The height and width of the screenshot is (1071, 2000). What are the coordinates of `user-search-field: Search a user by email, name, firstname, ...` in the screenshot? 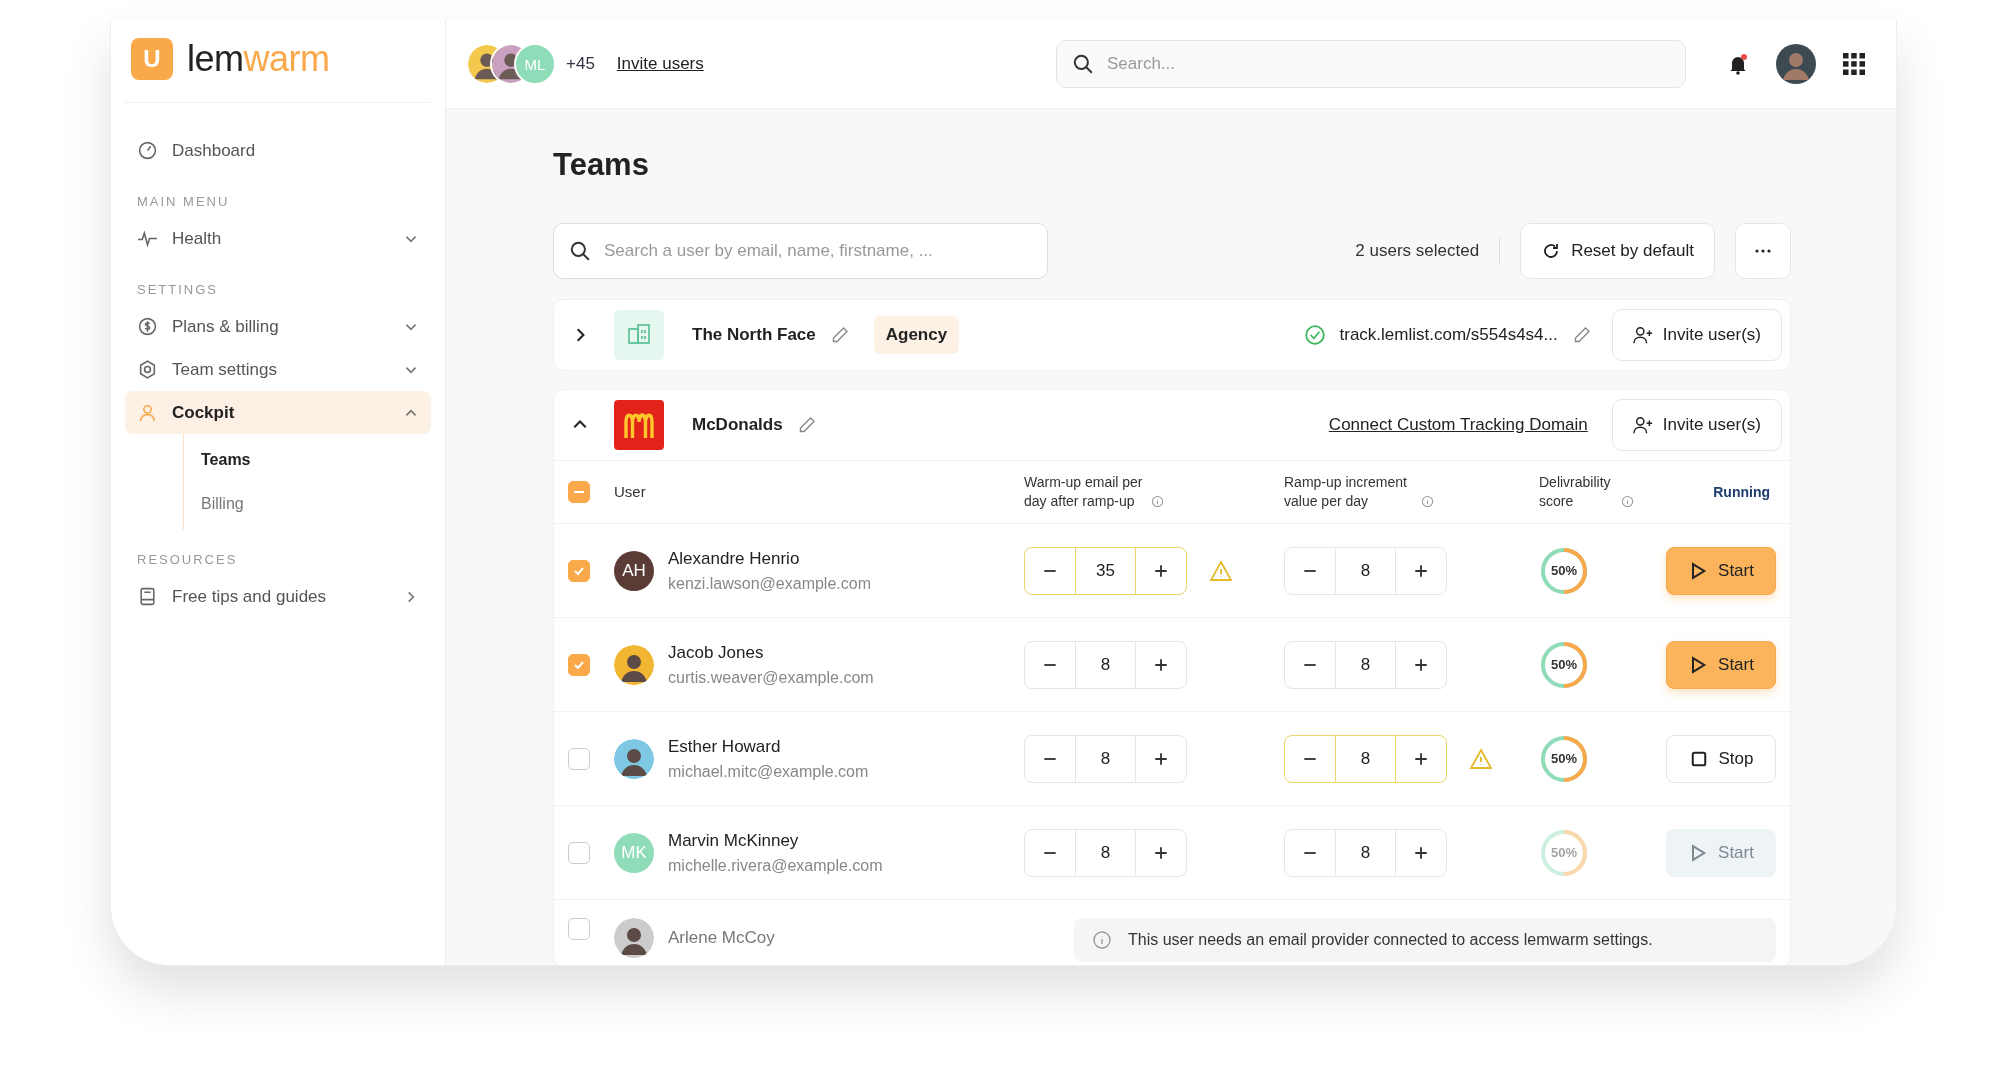 It's located at (800, 251).